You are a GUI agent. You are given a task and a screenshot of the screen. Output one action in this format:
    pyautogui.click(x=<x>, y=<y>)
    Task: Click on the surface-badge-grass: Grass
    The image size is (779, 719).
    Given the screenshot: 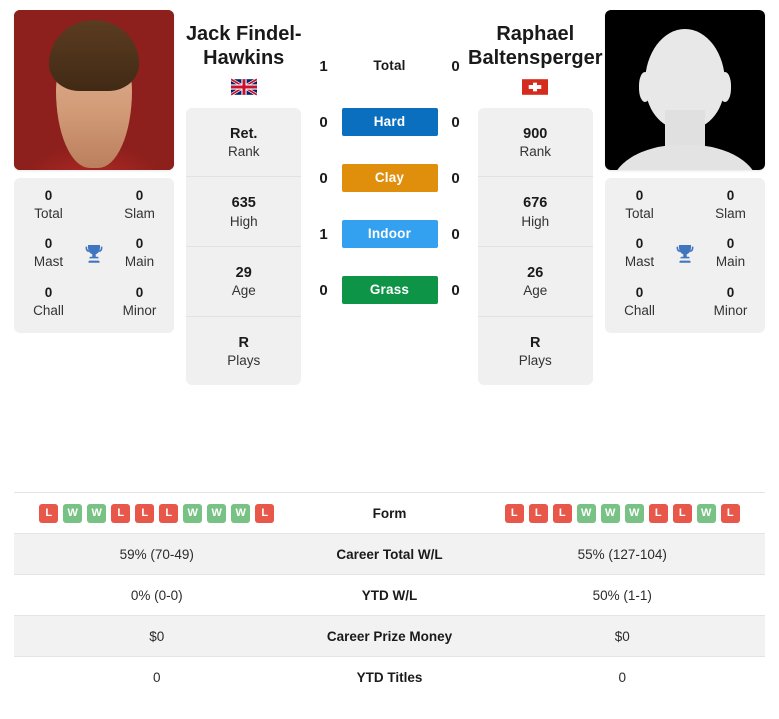 What is the action you would take?
    pyautogui.click(x=389, y=290)
    